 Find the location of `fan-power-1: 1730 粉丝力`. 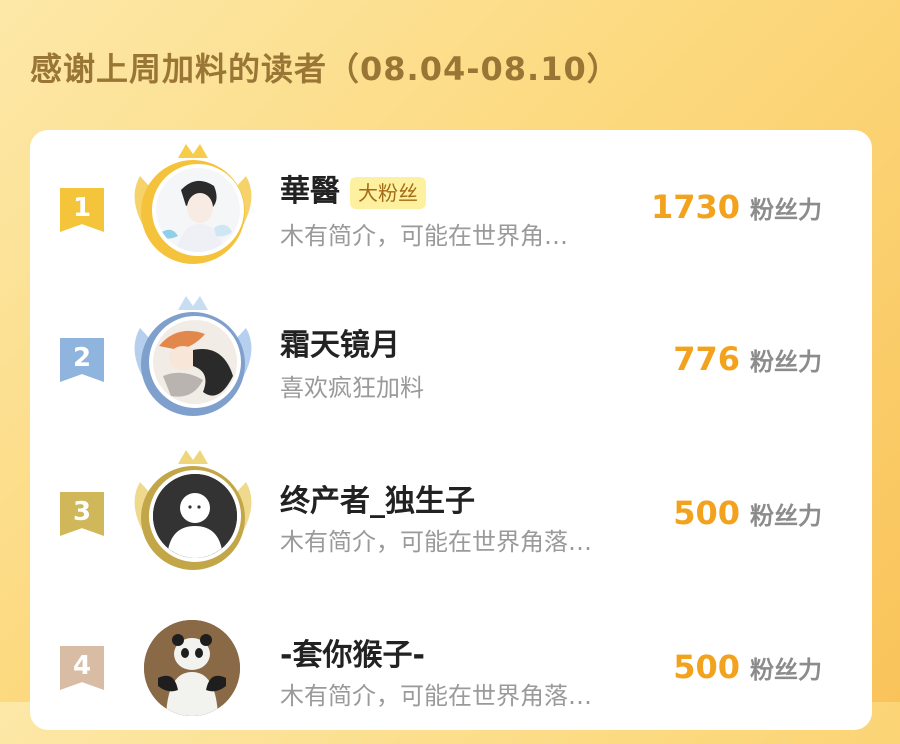

fan-power-1: 1730 粉丝力 is located at coordinates (736, 207).